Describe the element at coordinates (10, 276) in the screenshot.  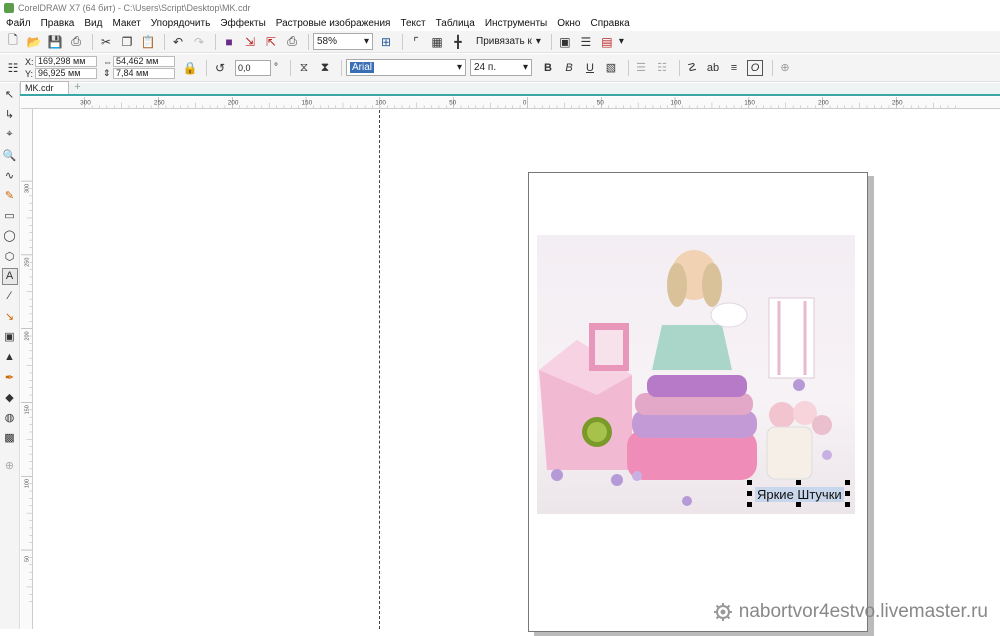
I see `text-tool-icon: A` at that location.